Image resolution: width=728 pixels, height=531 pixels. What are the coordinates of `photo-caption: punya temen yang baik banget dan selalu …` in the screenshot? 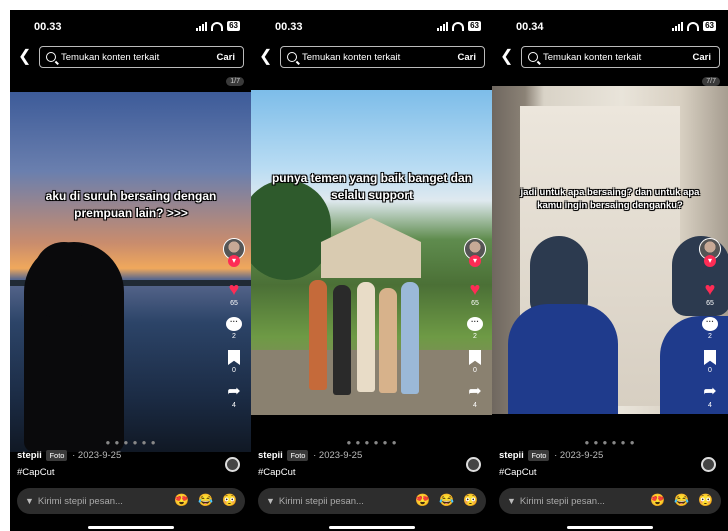 It's located at (372, 186).